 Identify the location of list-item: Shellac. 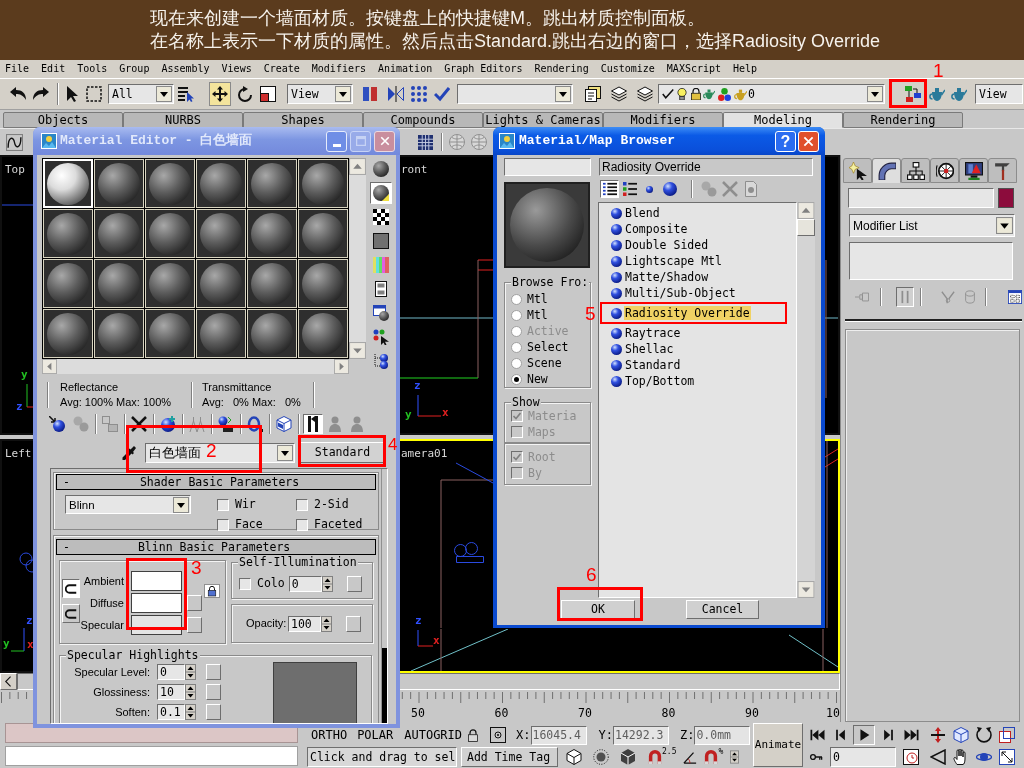
(649, 349).